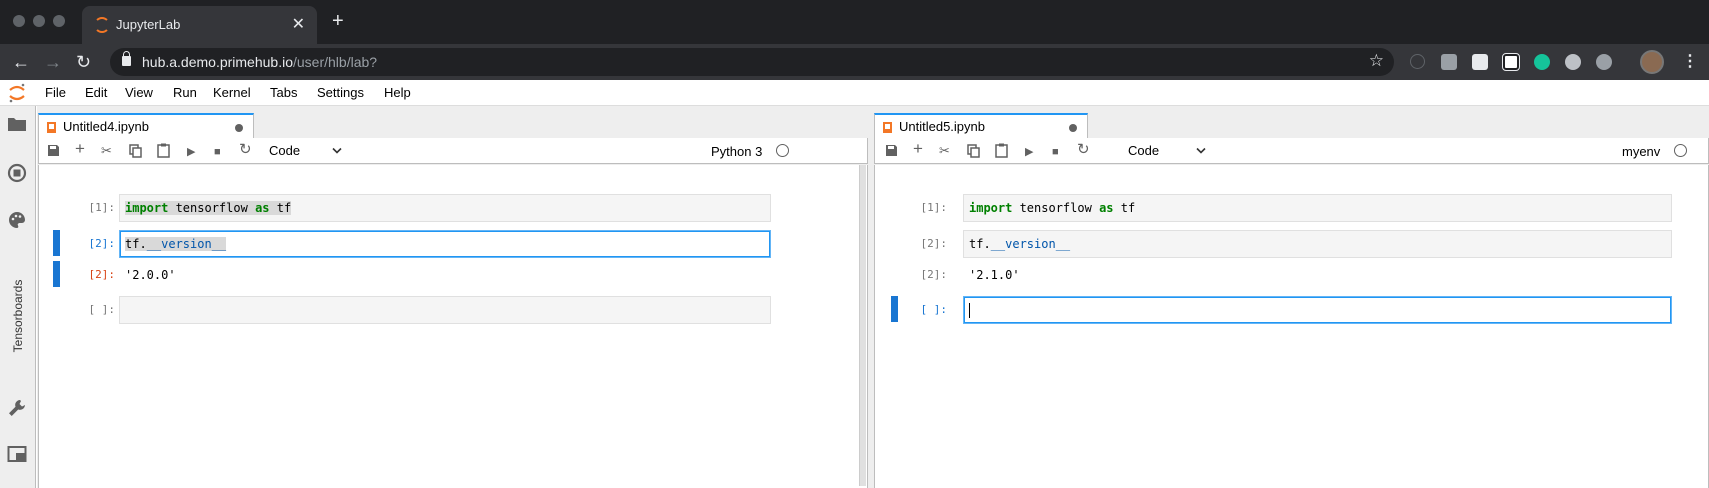  I want to click on menu-edit: Edit, so click(96, 92).